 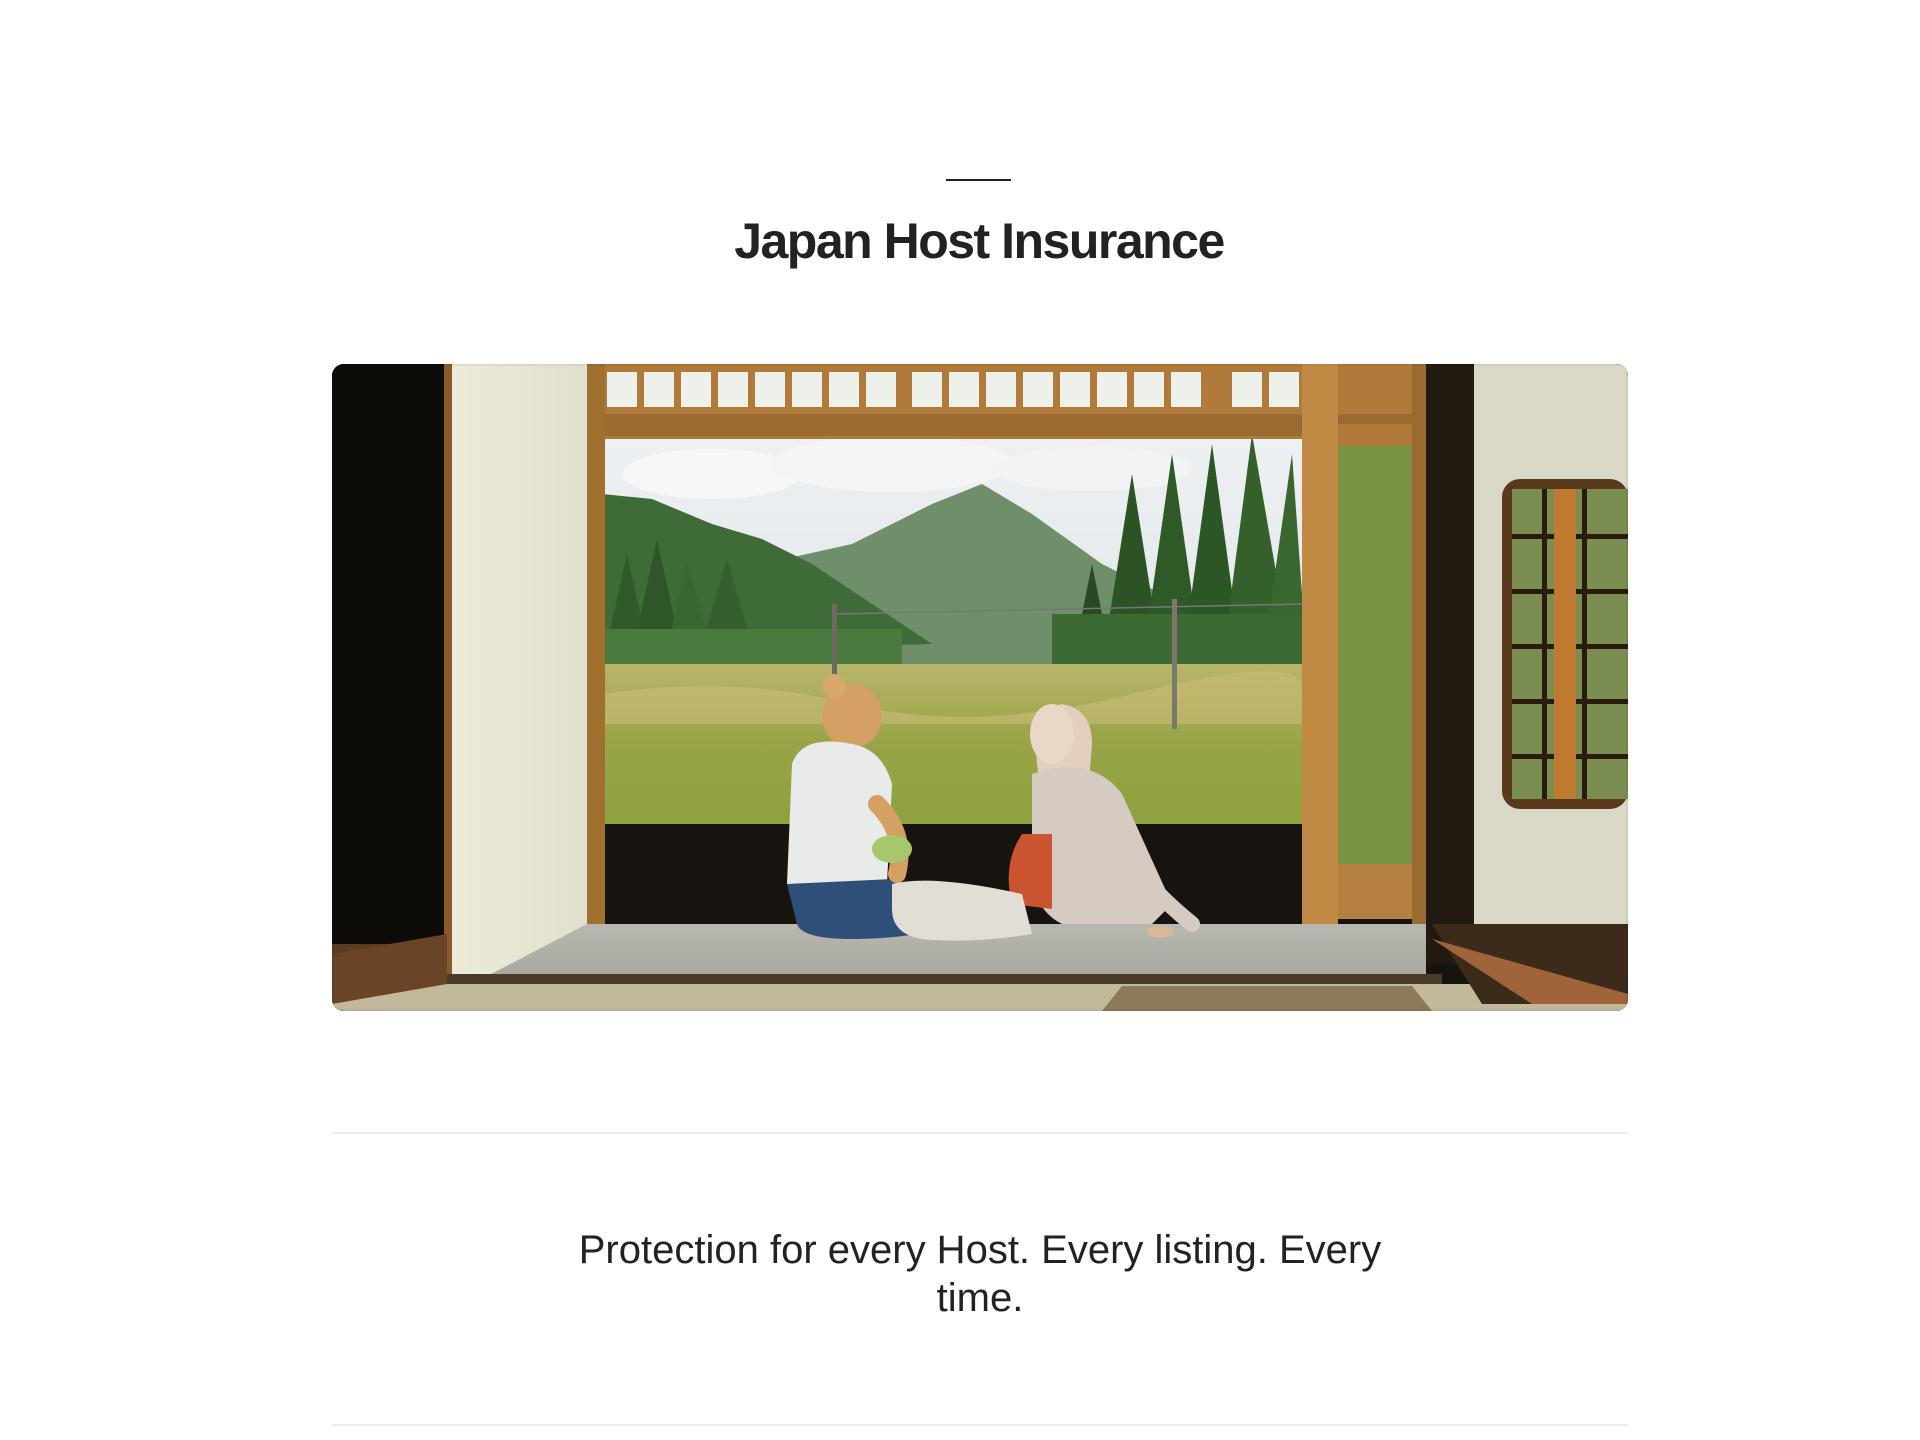 I want to click on page-title: Japan Host Insurance, so click(x=979, y=241).